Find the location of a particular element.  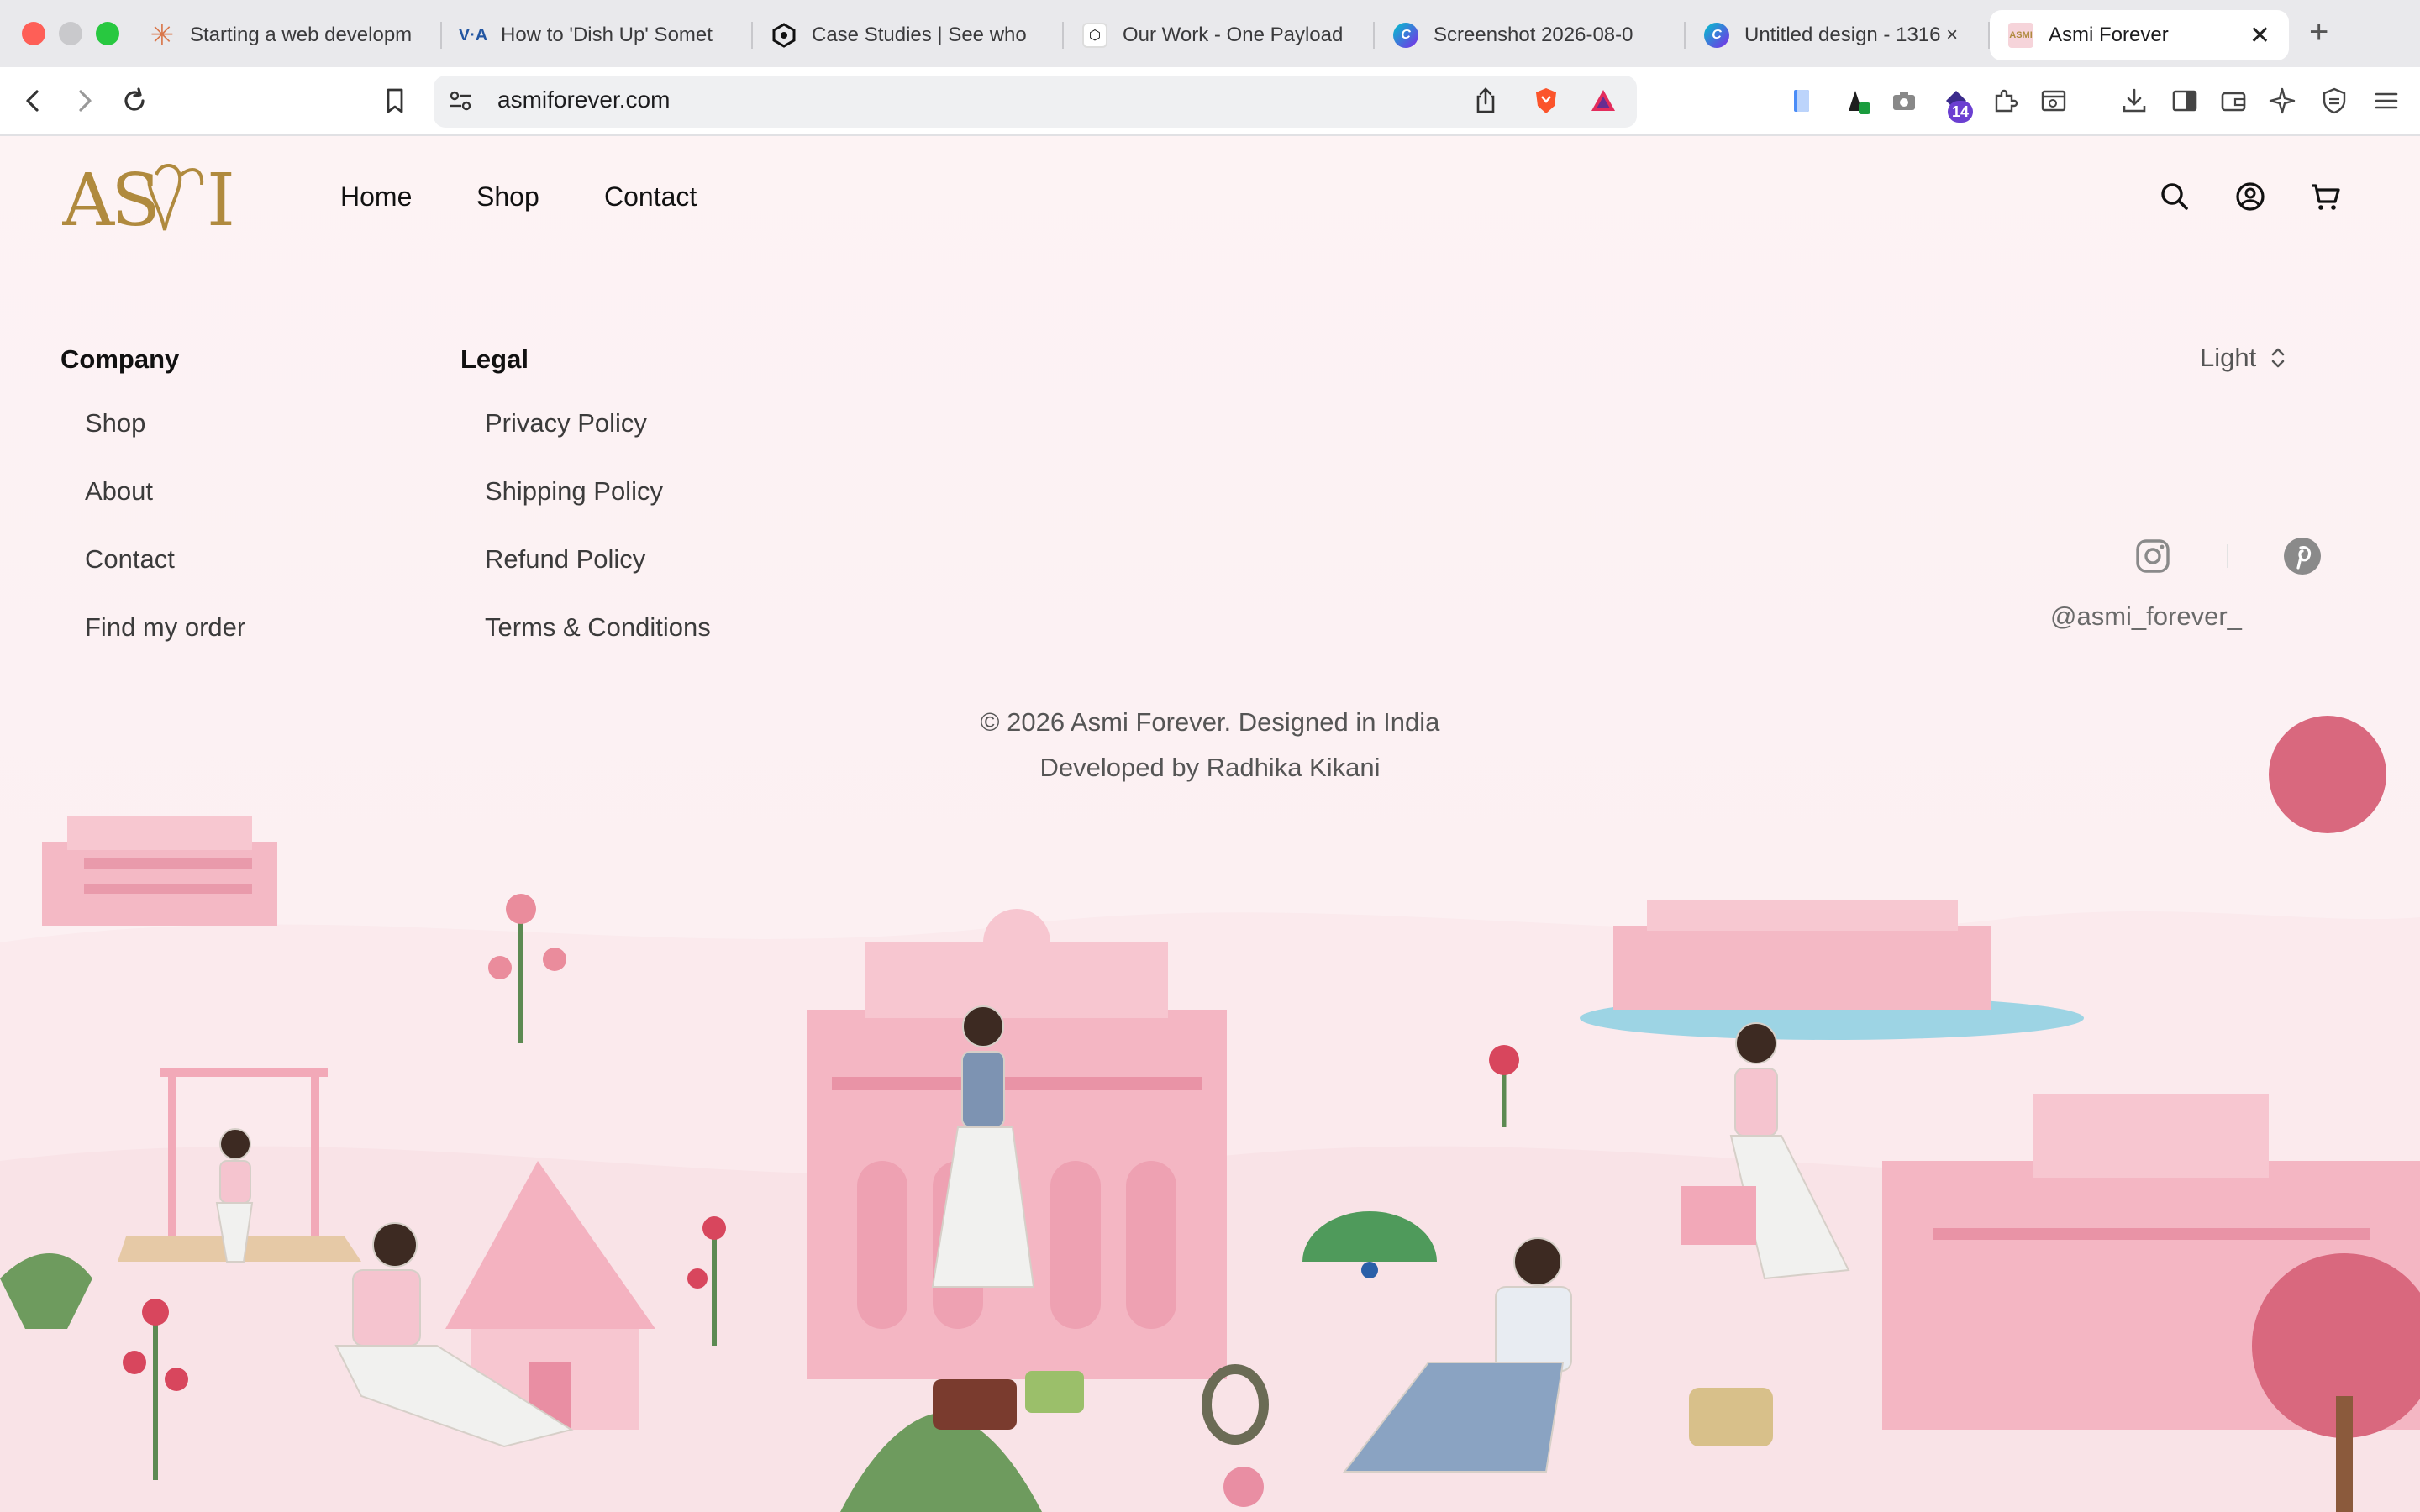

company-heading: Company is located at coordinates (120, 359).